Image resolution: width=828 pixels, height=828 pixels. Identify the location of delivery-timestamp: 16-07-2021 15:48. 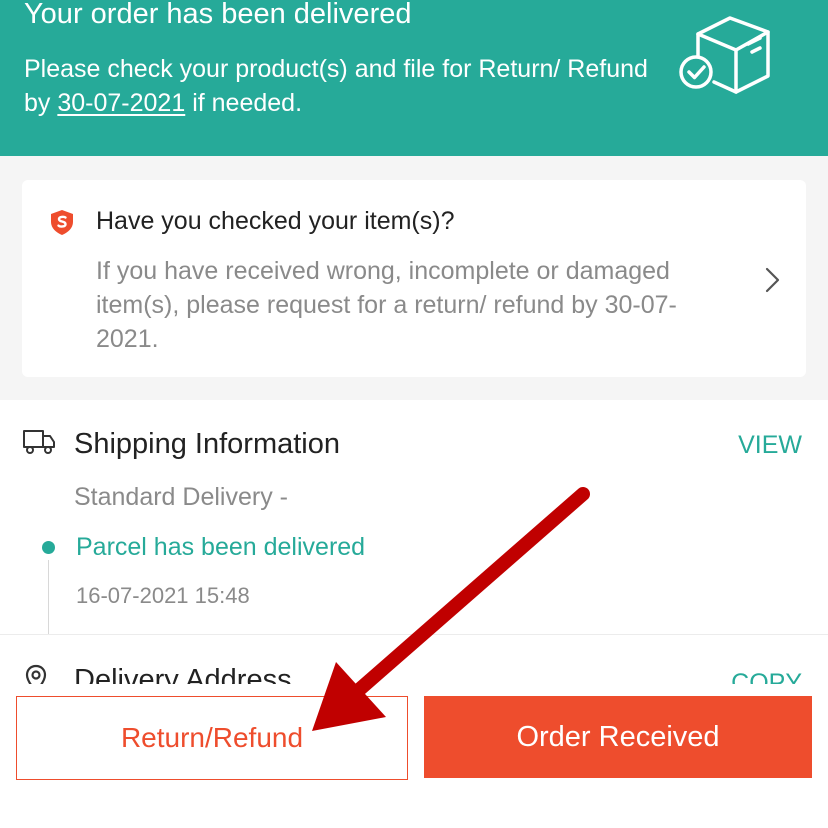
(163, 595).